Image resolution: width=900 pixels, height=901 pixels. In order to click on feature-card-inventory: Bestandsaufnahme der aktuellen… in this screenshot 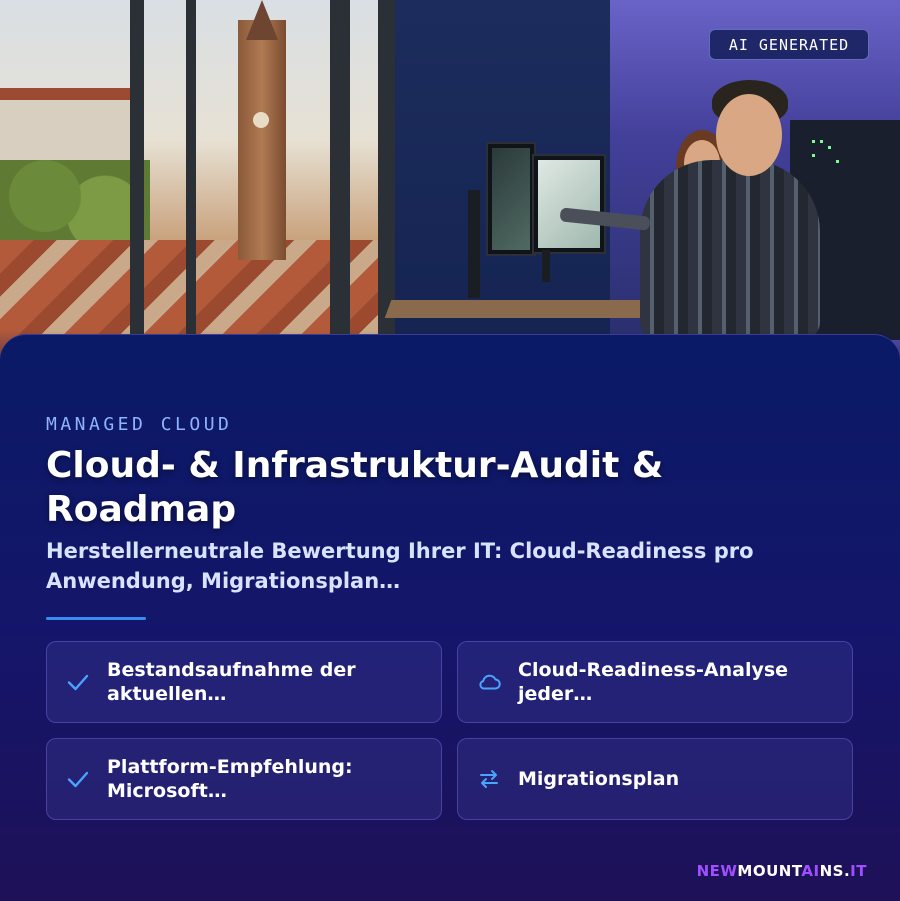, I will do `click(244, 682)`.